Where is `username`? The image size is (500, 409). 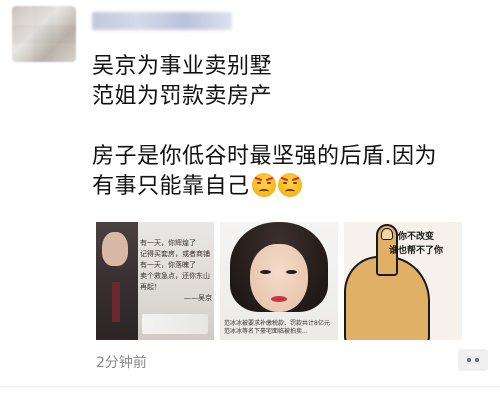 username is located at coordinates (162, 21).